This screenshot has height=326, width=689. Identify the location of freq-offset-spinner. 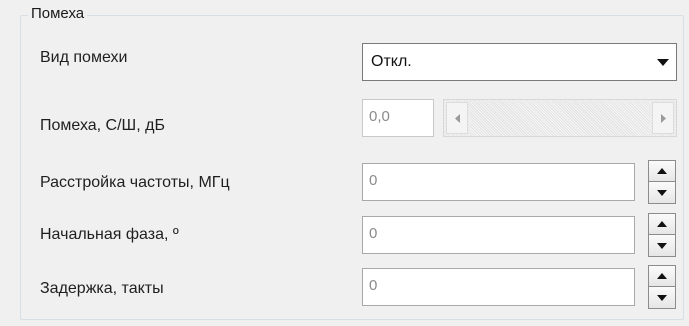
(662, 182).